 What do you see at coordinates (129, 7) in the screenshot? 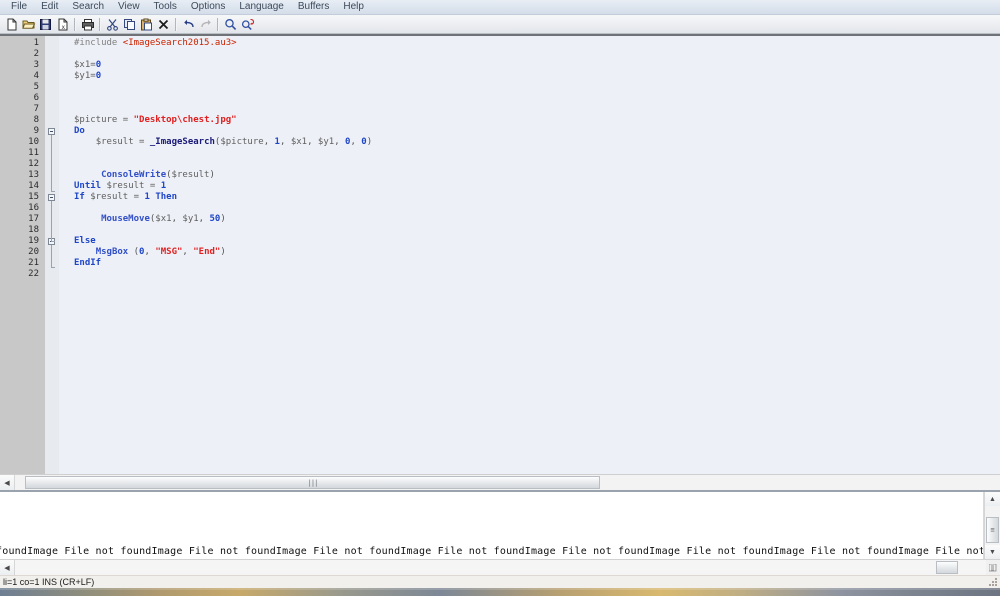
I see `menu-item-view: View` at bounding box center [129, 7].